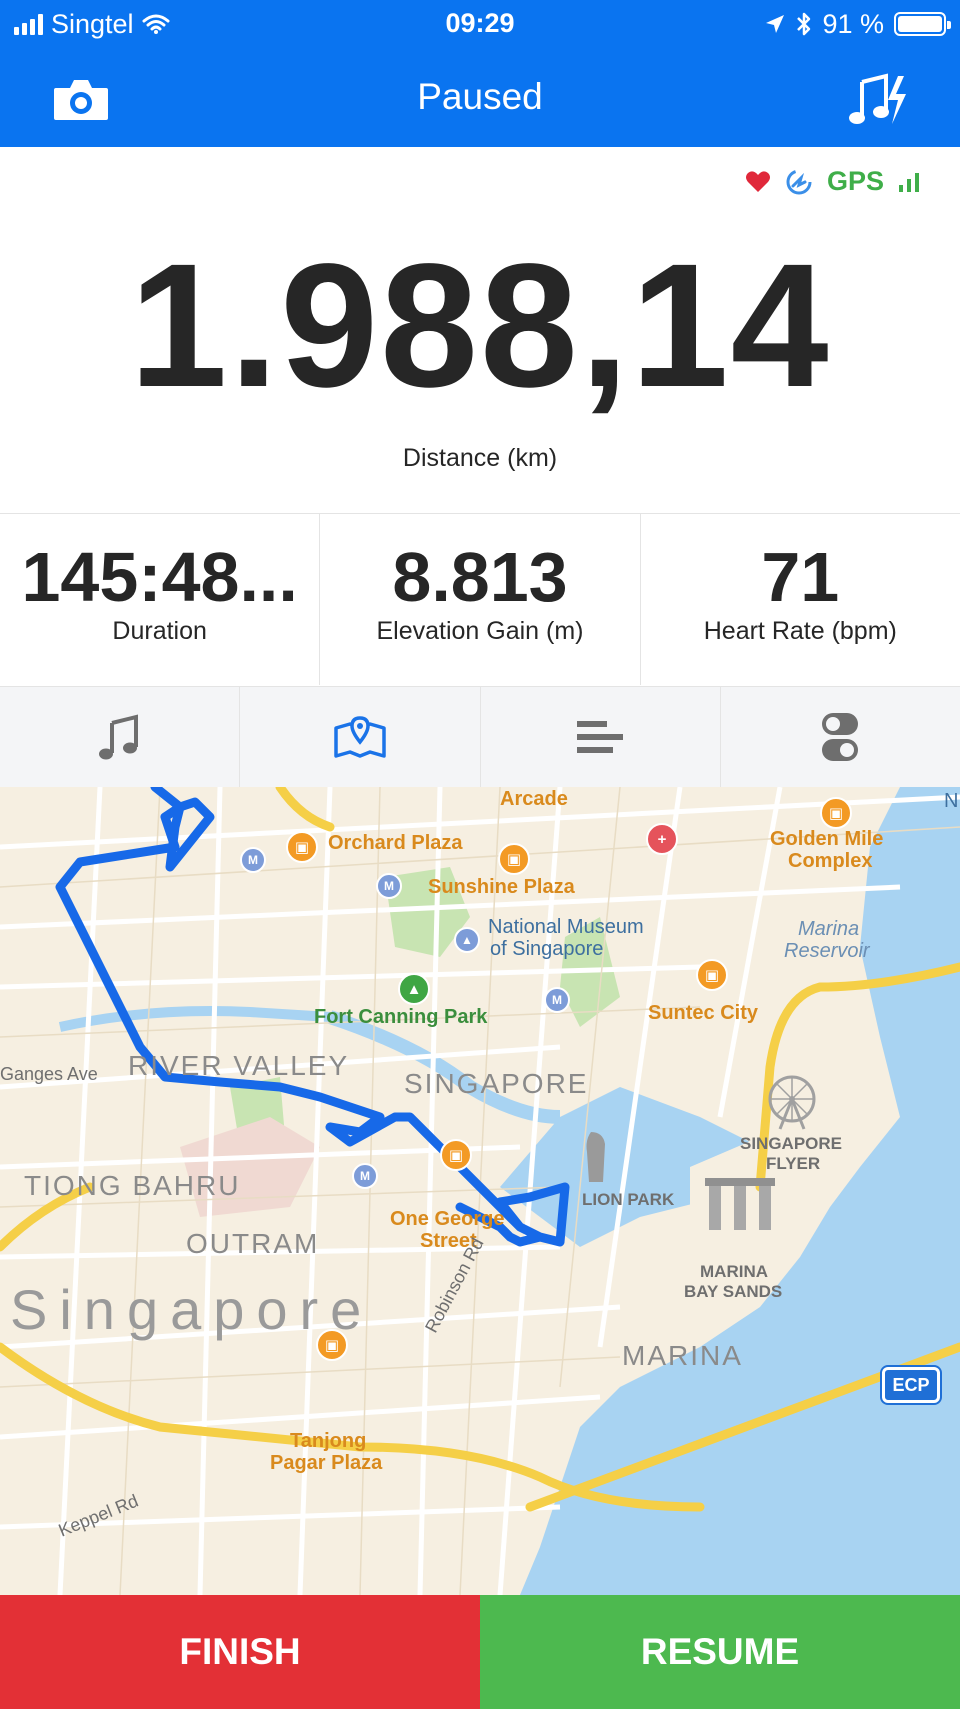  I want to click on map-label: Ganges Ave, so click(49, 1074).